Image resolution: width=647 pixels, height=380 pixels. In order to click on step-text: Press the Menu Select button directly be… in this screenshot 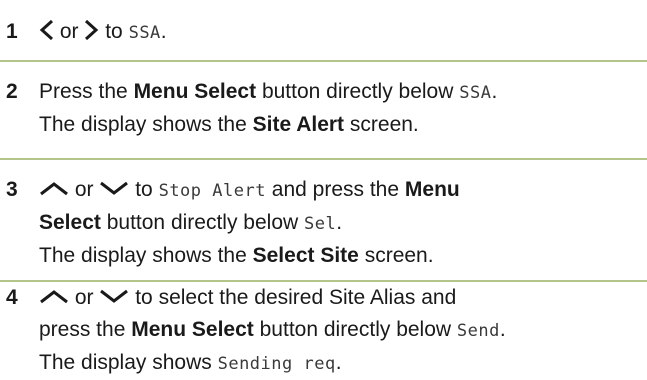, I will do `click(268, 108)`.